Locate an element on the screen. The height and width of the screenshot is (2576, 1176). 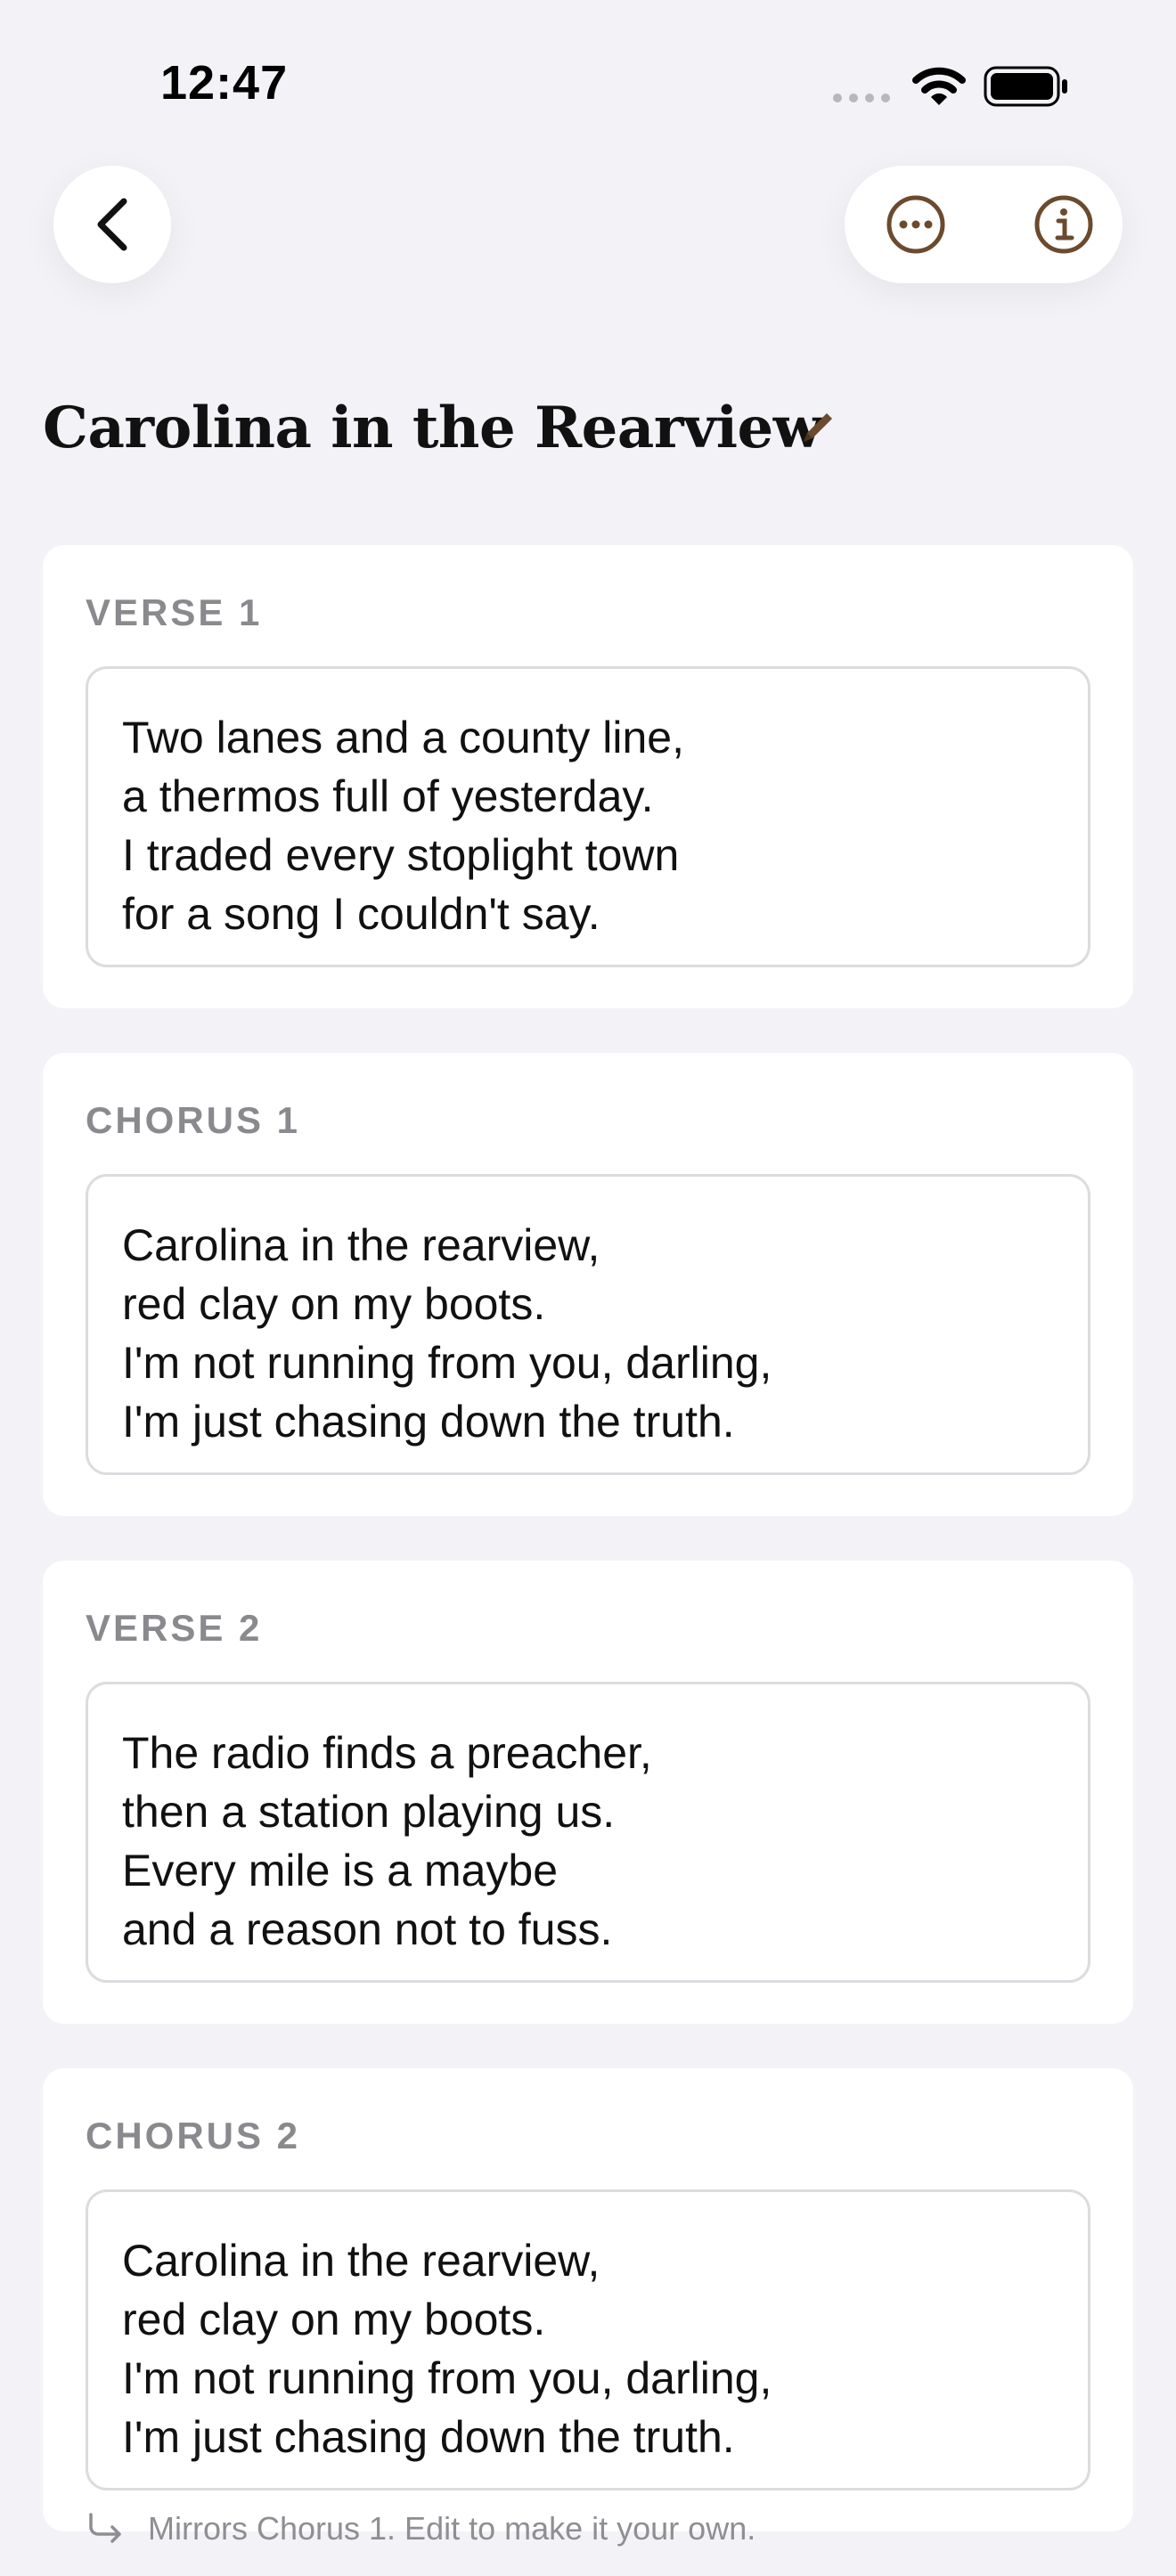
back-button is located at coordinates (112, 224).